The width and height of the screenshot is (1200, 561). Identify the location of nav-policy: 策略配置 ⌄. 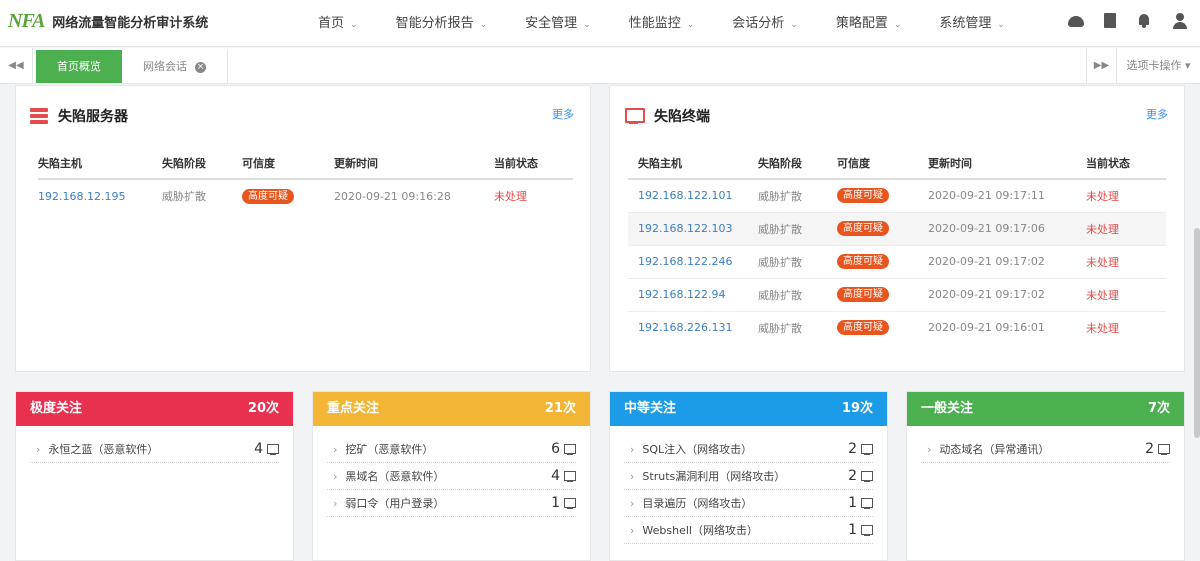
(869, 23).